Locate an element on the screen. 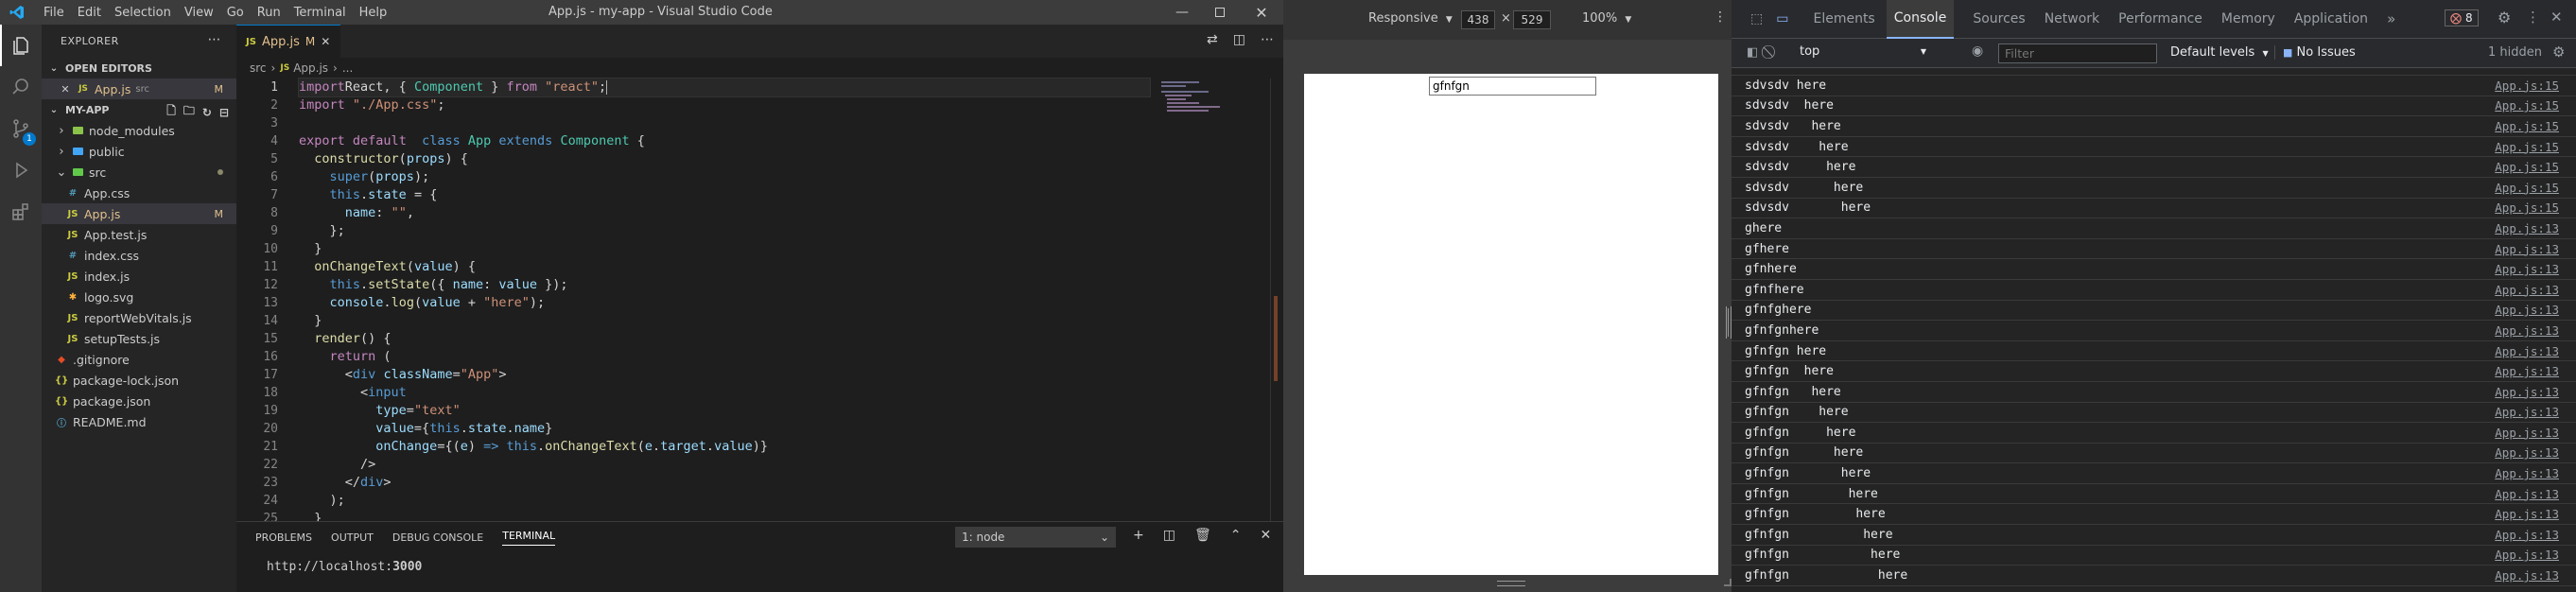  issues-button: ■ No Issues is located at coordinates (2315, 52).